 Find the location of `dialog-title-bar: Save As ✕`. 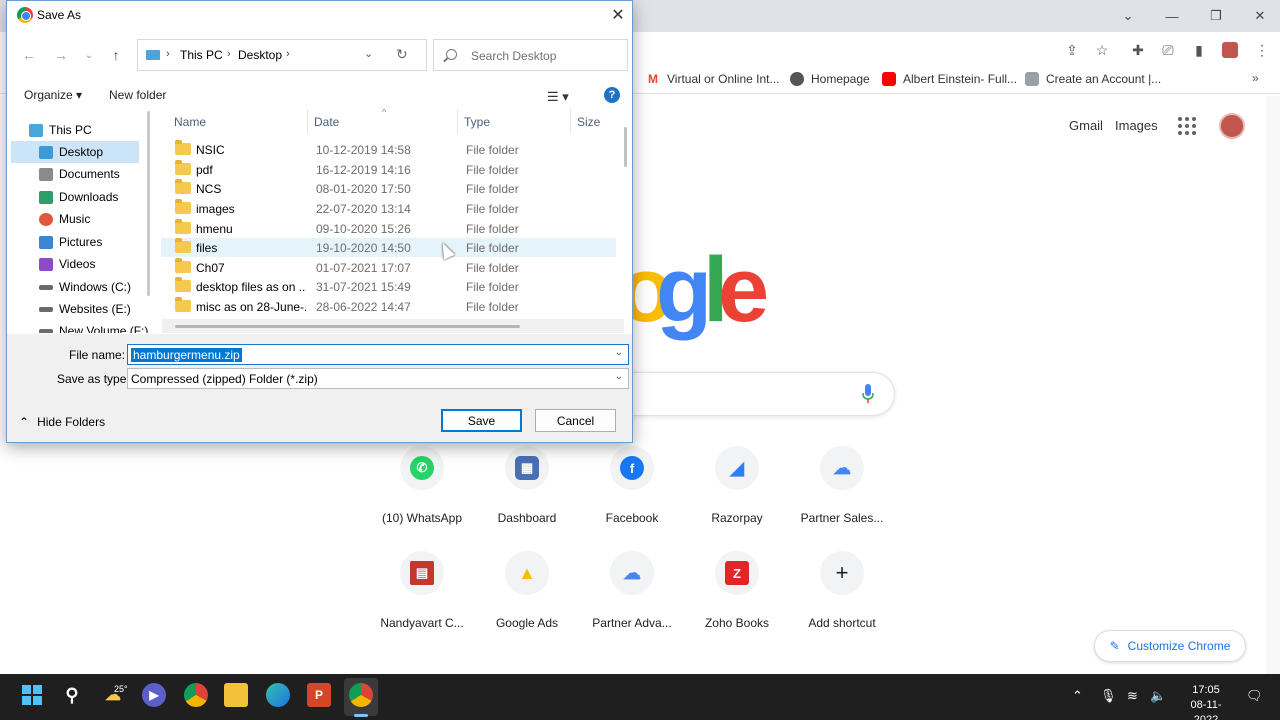

dialog-title-bar: Save As ✕ is located at coordinates (319, 15).